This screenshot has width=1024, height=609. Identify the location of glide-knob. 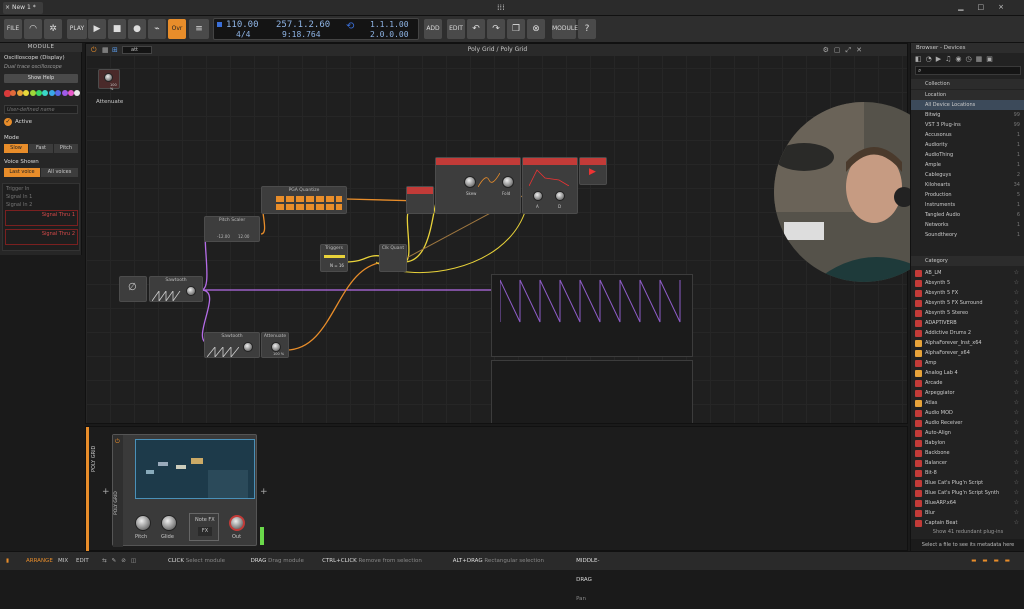
(169, 523).